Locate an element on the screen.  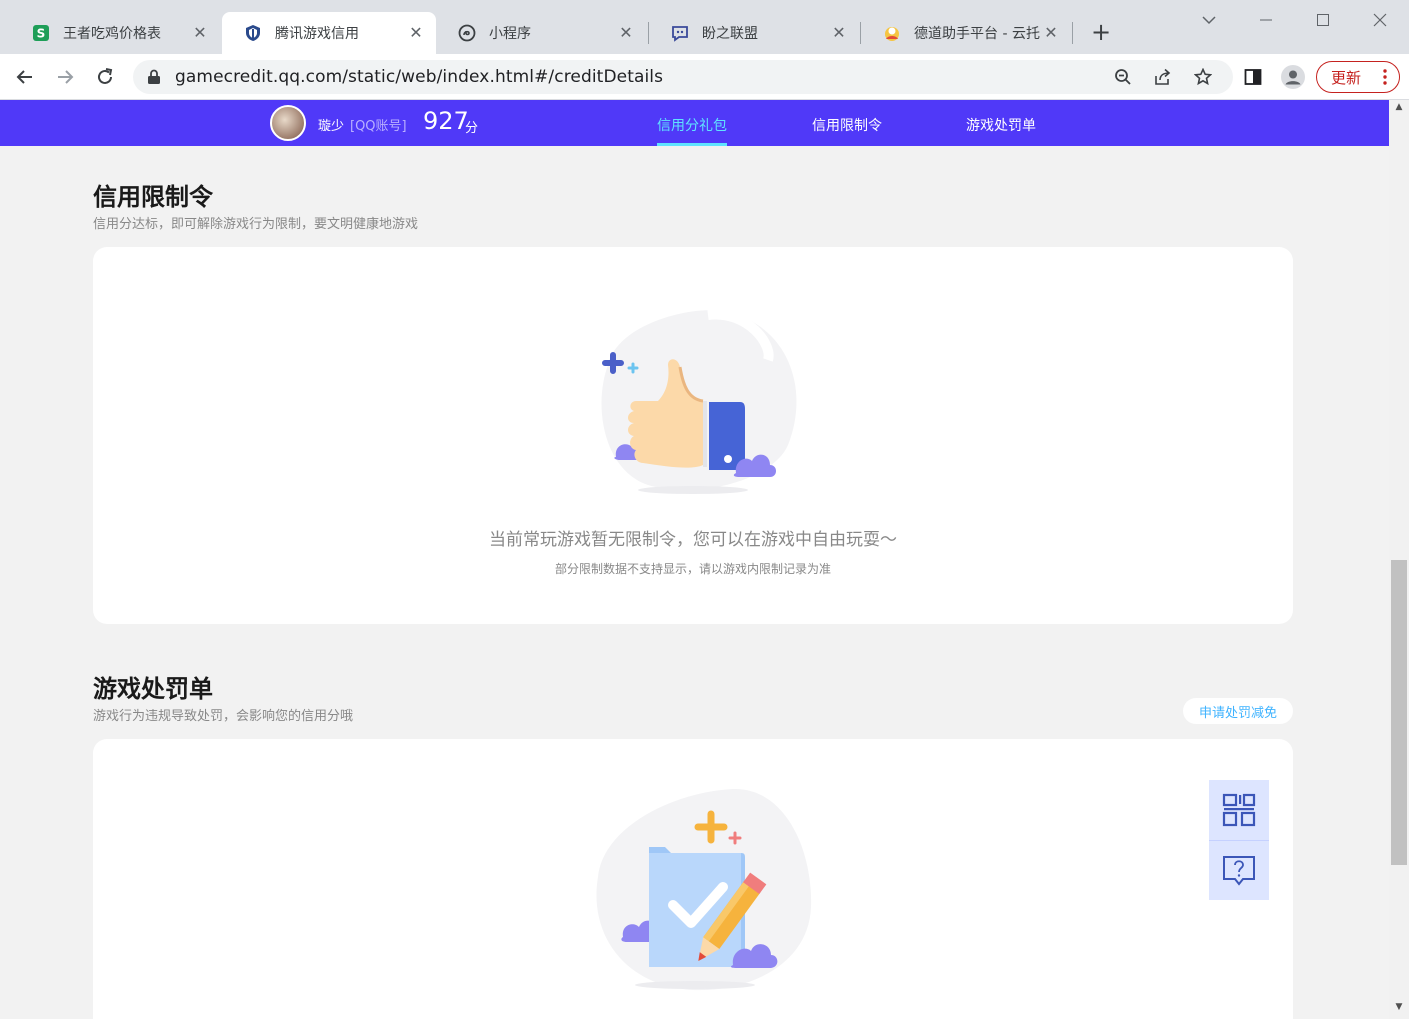
restriction-empty-message: 当前常玩游戏暂无限制令，您可以在游戏中自由玩耍～ is located at coordinates (693, 540).